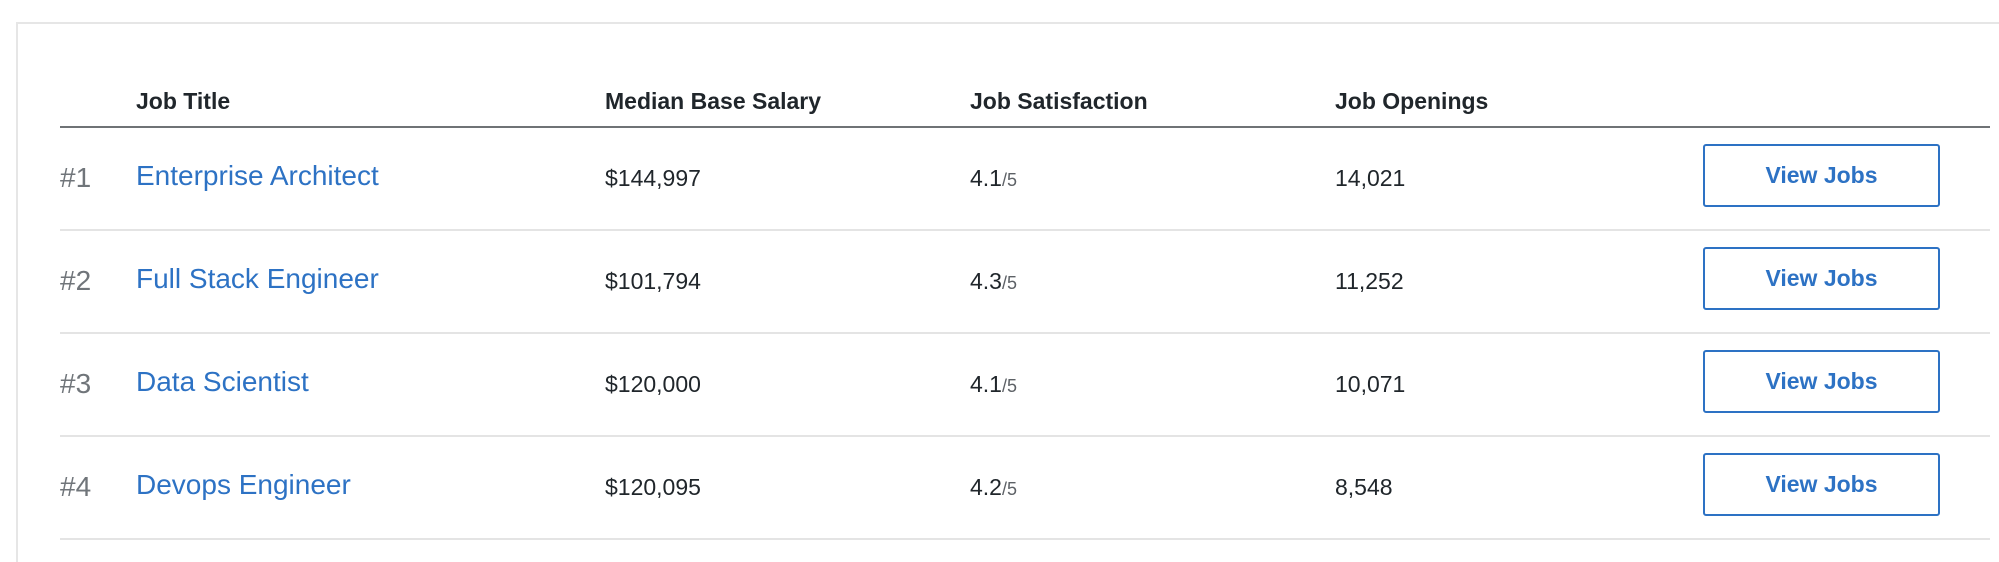 The image size is (1999, 562). What do you see at coordinates (1412, 101) in the screenshot?
I see `header-job-openings: Job Openings` at bounding box center [1412, 101].